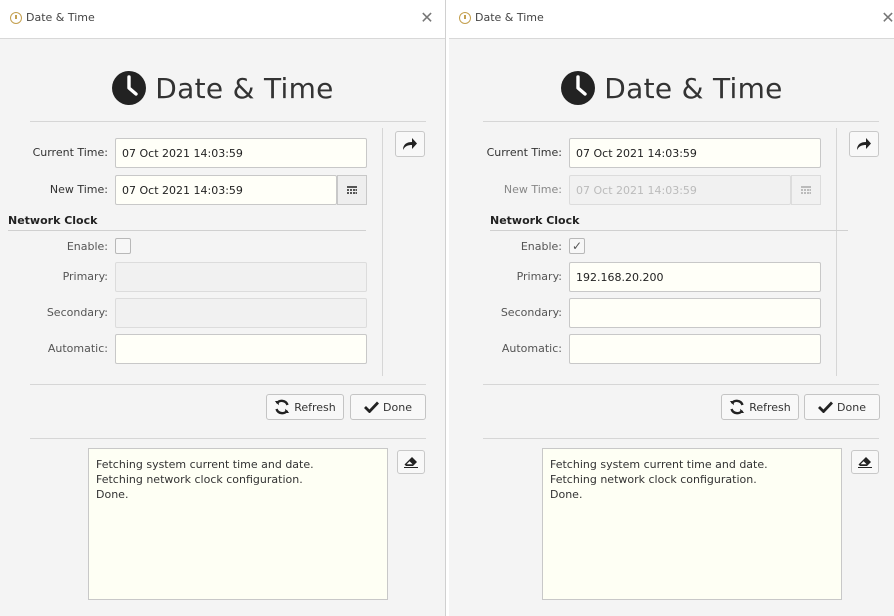  I want to click on enable-row: Enable:, so click(190, 247).